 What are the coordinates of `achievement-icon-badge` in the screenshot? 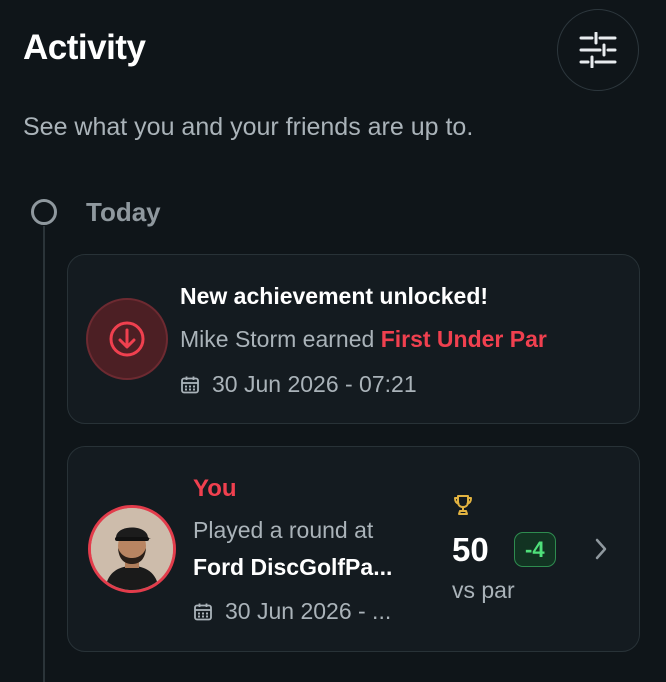 It's located at (127, 339).